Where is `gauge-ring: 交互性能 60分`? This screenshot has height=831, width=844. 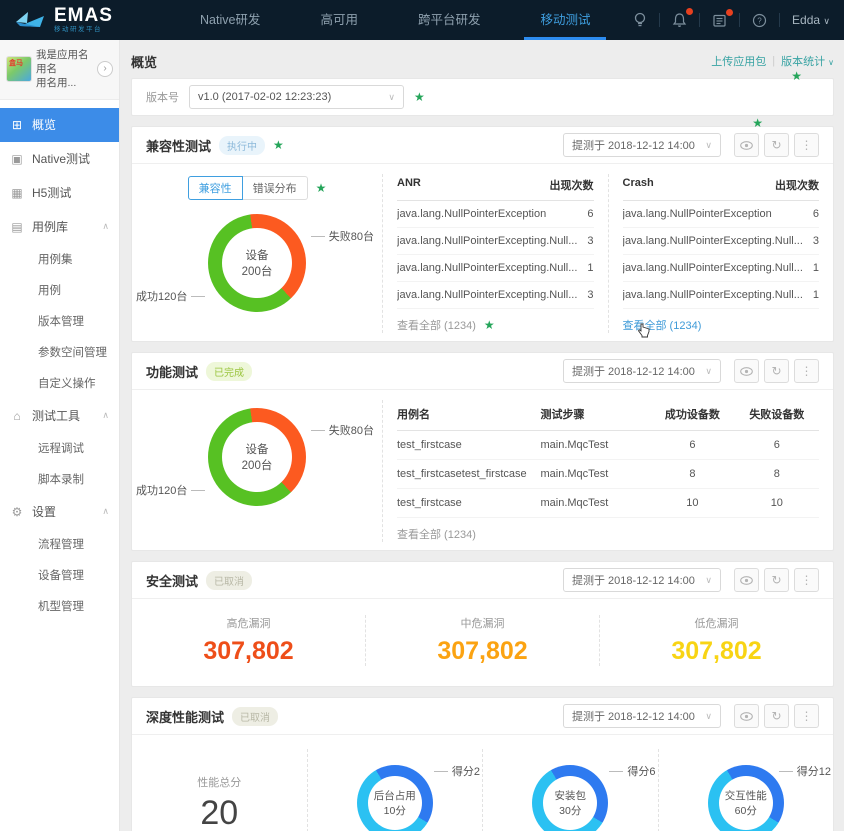 gauge-ring: 交互性能 60分 is located at coordinates (745, 798).